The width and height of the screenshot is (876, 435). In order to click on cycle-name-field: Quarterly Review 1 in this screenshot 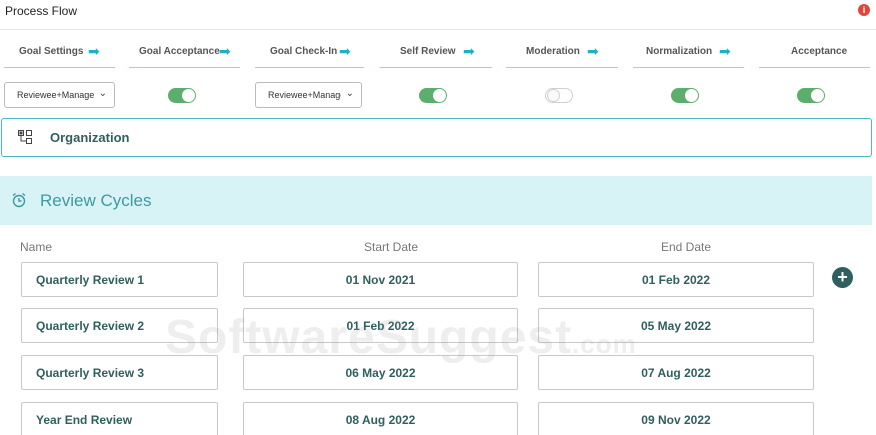, I will do `click(119, 279)`.